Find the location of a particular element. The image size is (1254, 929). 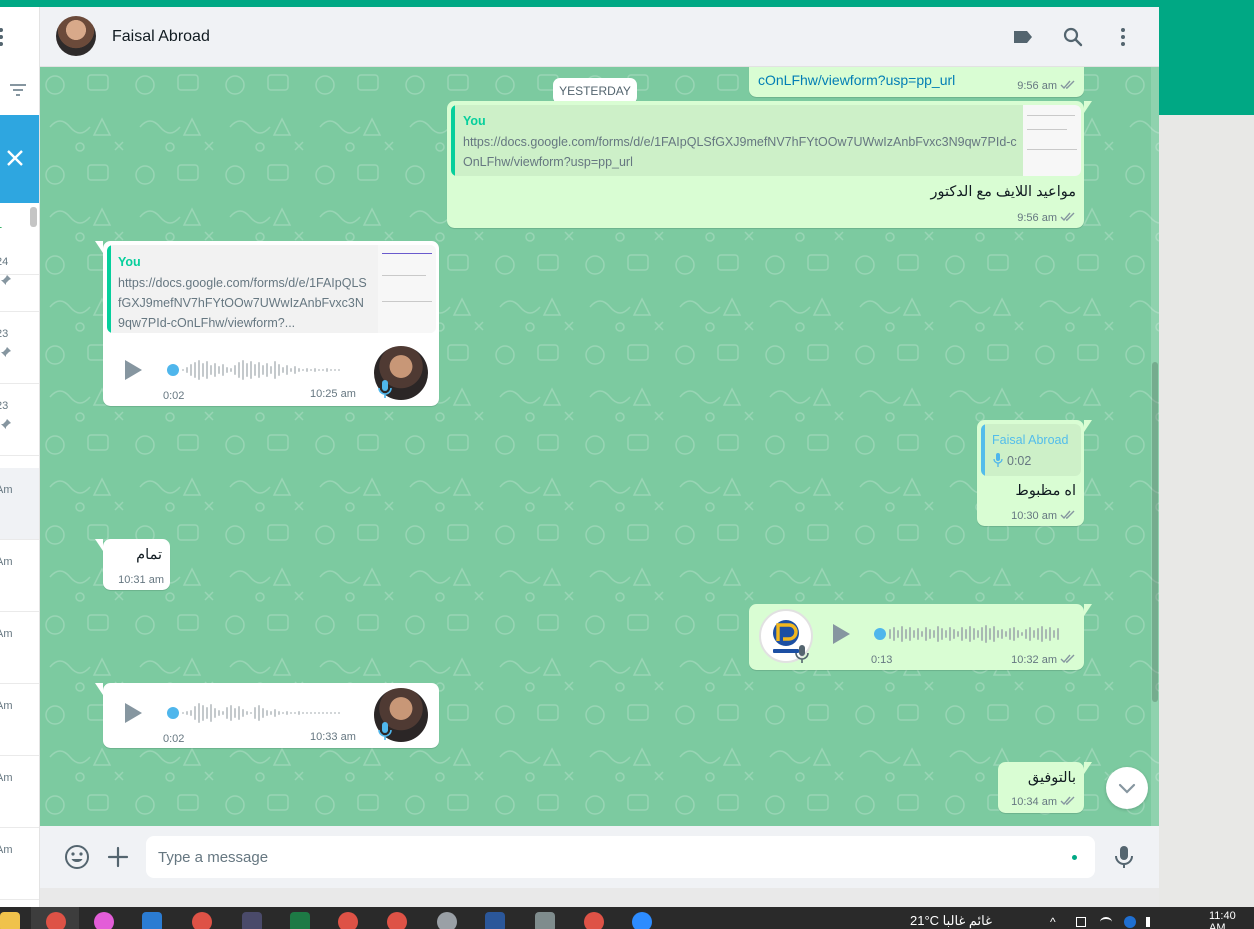

tray-chevron-icon: ^ is located at coordinates (1053, 922).